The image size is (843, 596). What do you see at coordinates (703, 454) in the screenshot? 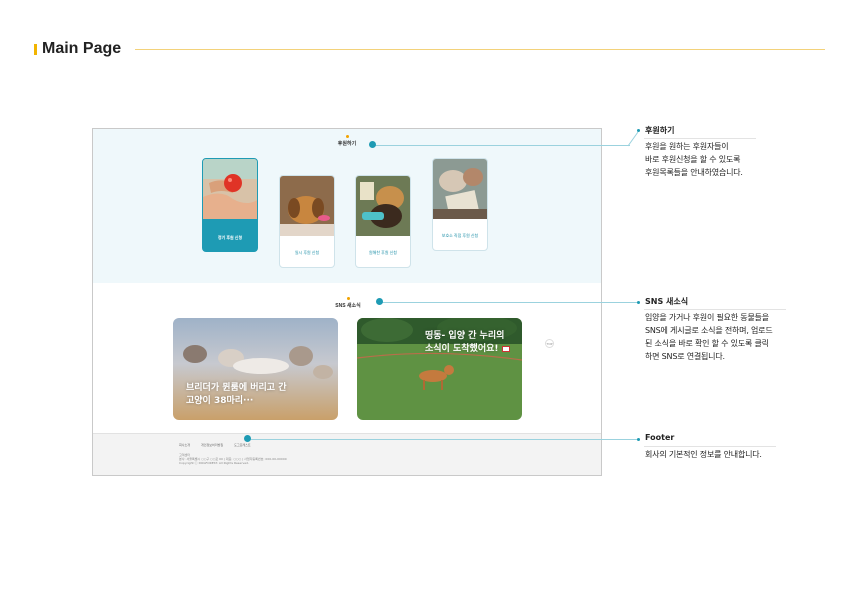
I see `annotation-body-footer: 회사의 기본적인 정보를 안내합니다.` at bounding box center [703, 454].